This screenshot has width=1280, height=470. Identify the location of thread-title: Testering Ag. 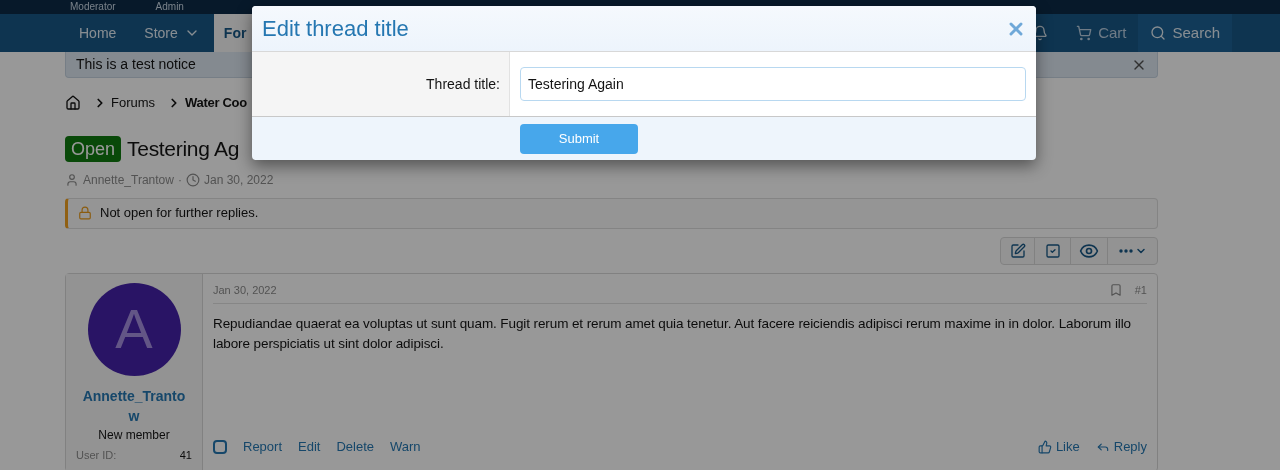
(183, 149).